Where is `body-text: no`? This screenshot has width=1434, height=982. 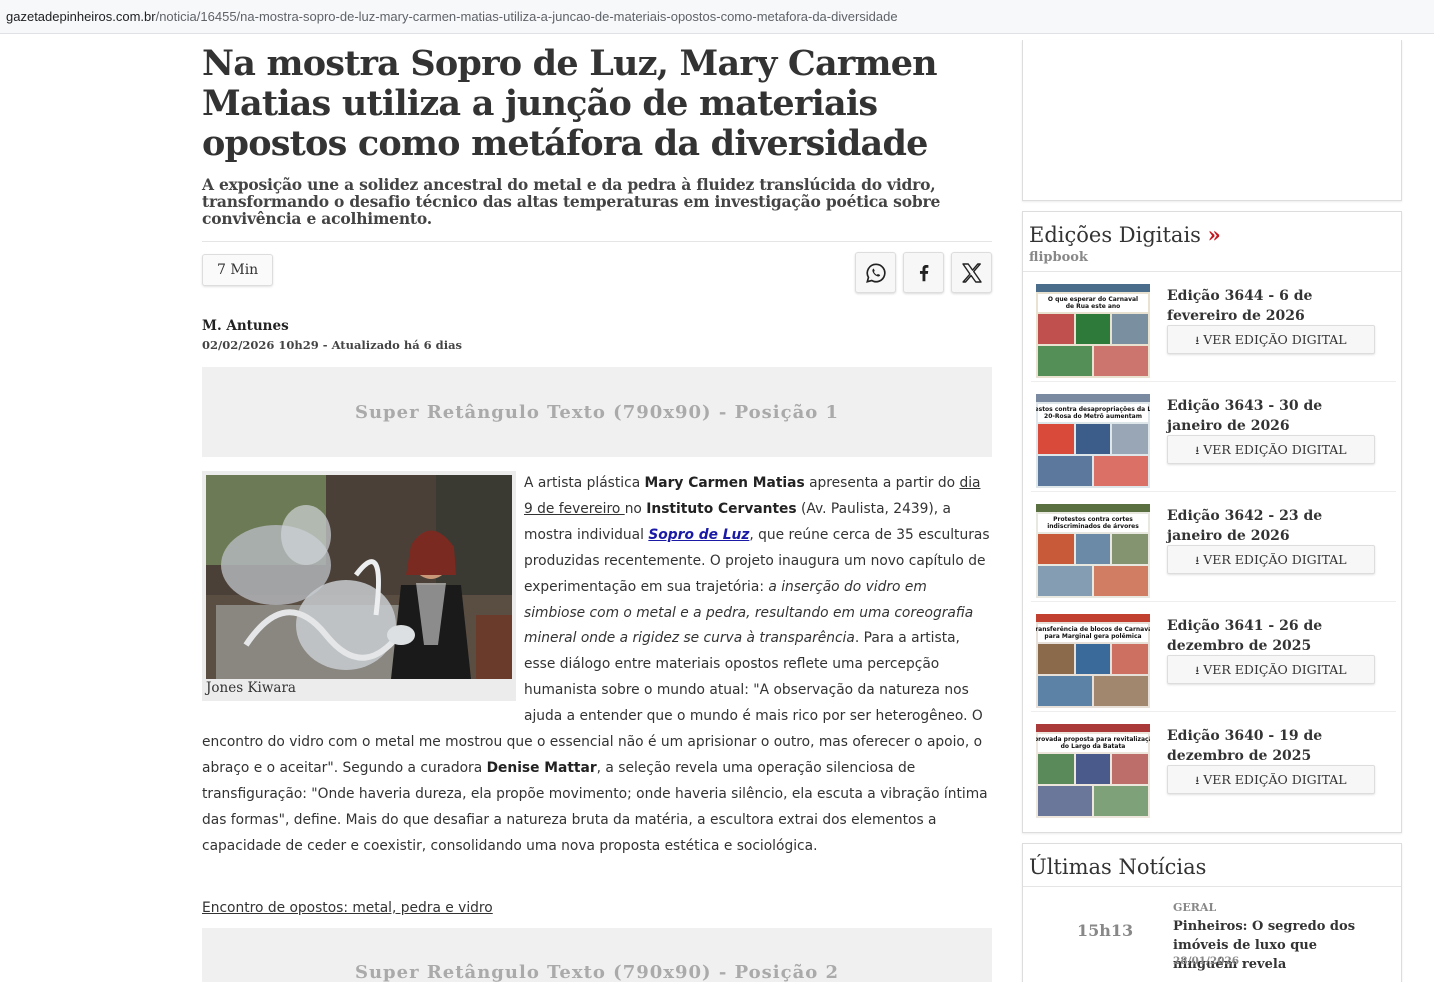
body-text: no is located at coordinates (635, 508).